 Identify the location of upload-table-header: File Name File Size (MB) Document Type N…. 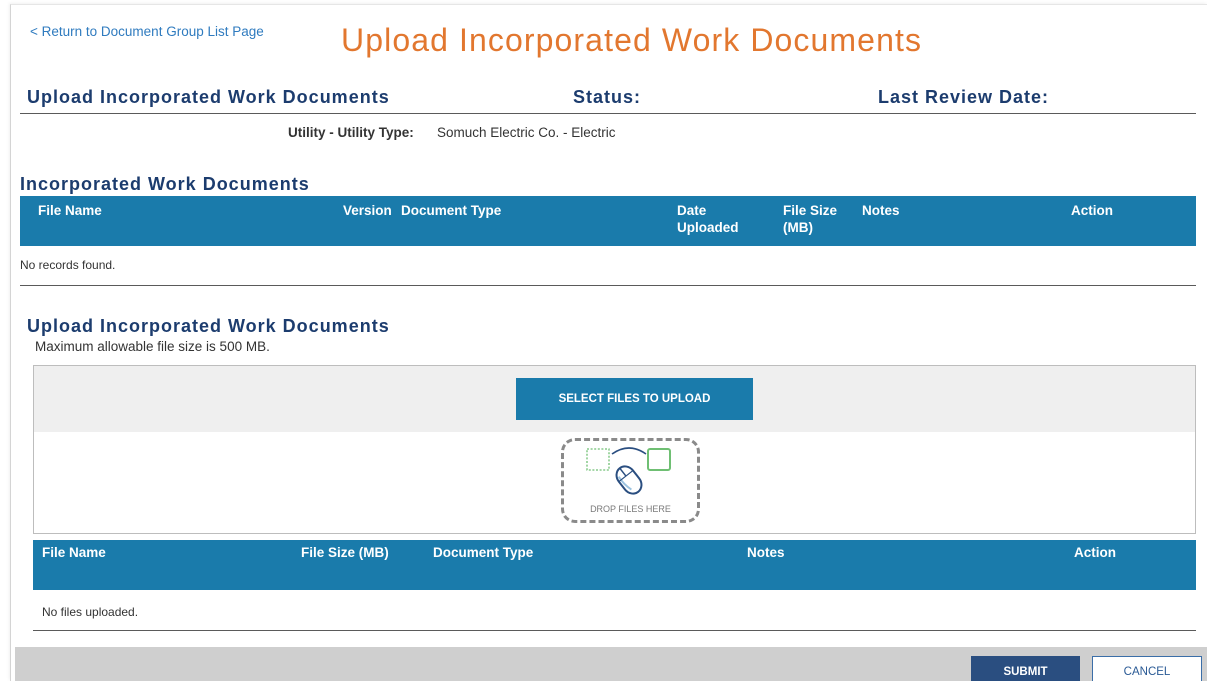
(614, 565).